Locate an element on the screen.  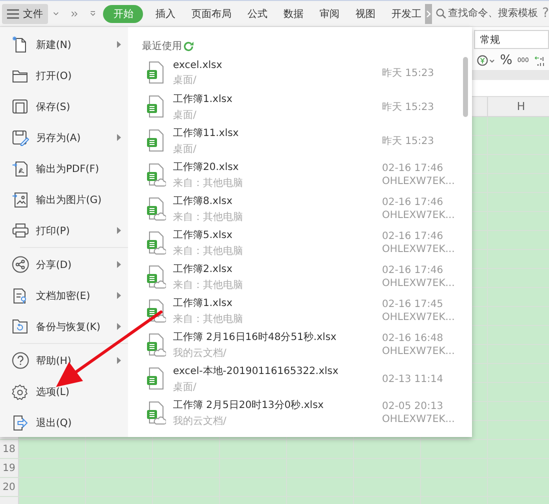
file-name: excel.xlsx is located at coordinates (198, 65).